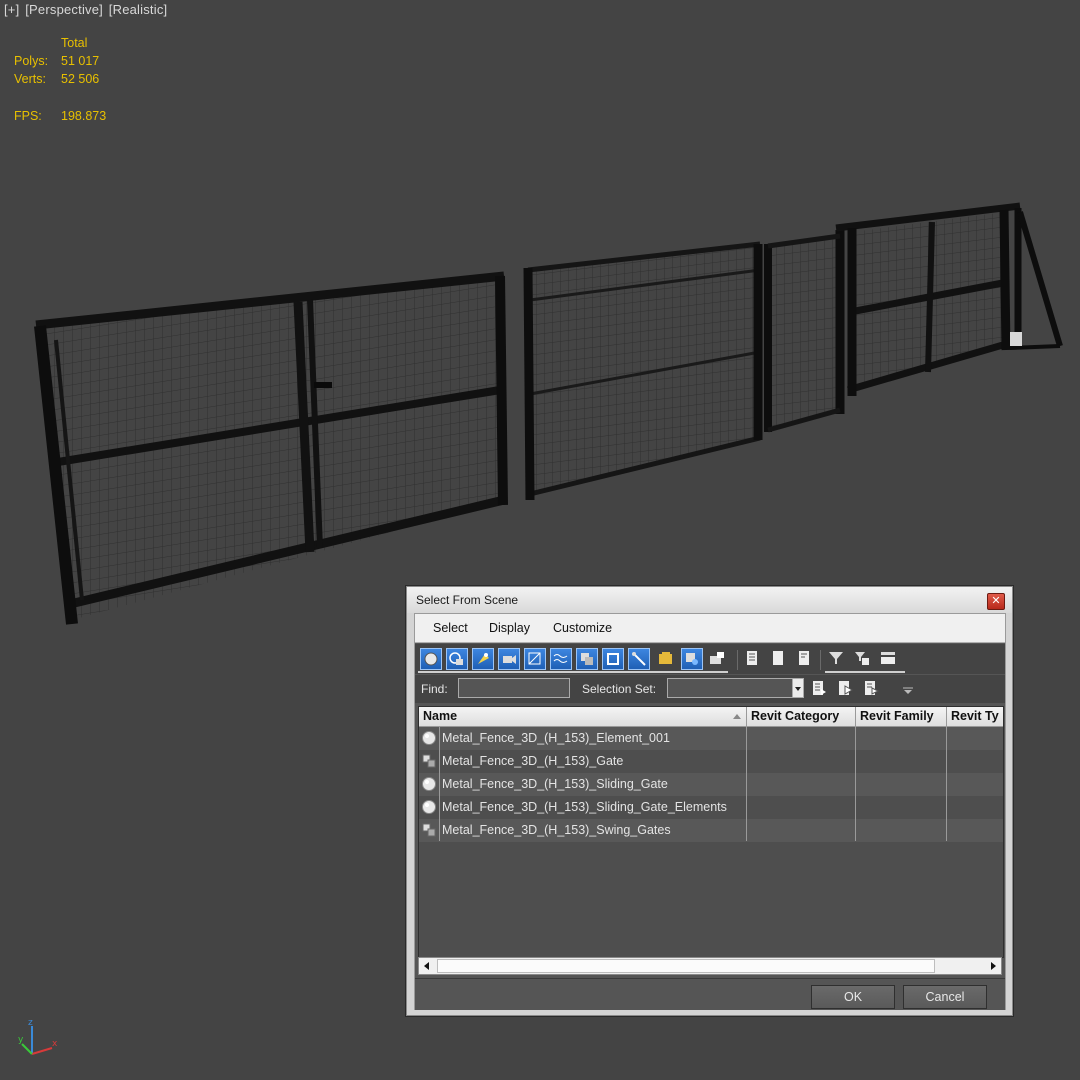 The width and height of the screenshot is (1080, 1080). I want to click on table-row: Metal_Fence_3D_(H_153)_Swing_Gates, so click(711, 830).